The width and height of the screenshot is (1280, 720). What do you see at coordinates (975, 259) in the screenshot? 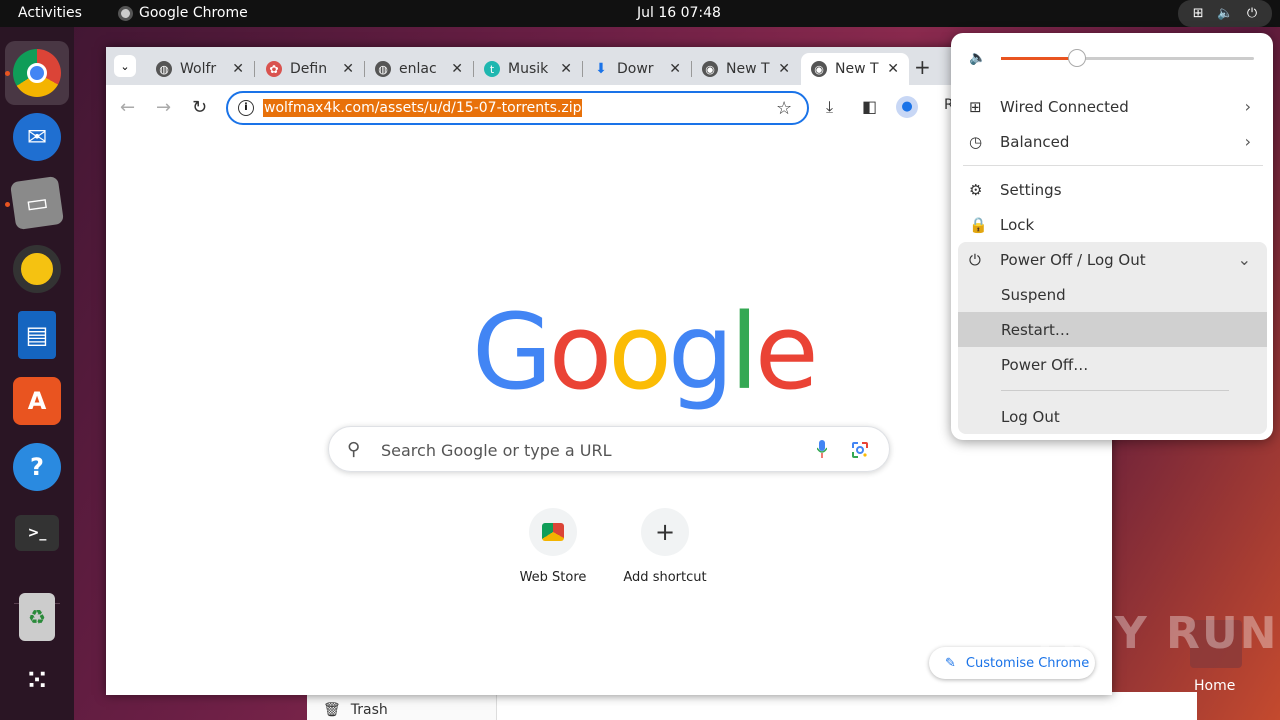
I see `power-icon: ⏻` at bounding box center [975, 259].